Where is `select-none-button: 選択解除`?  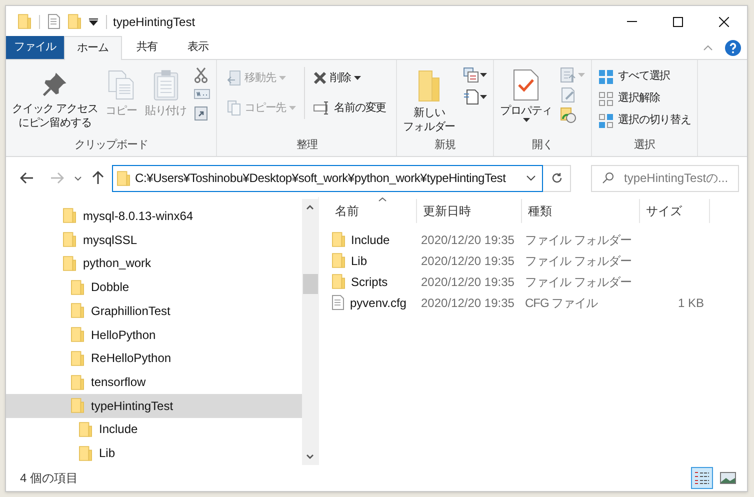
select-none-button: 選択解除 is located at coordinates (644, 98).